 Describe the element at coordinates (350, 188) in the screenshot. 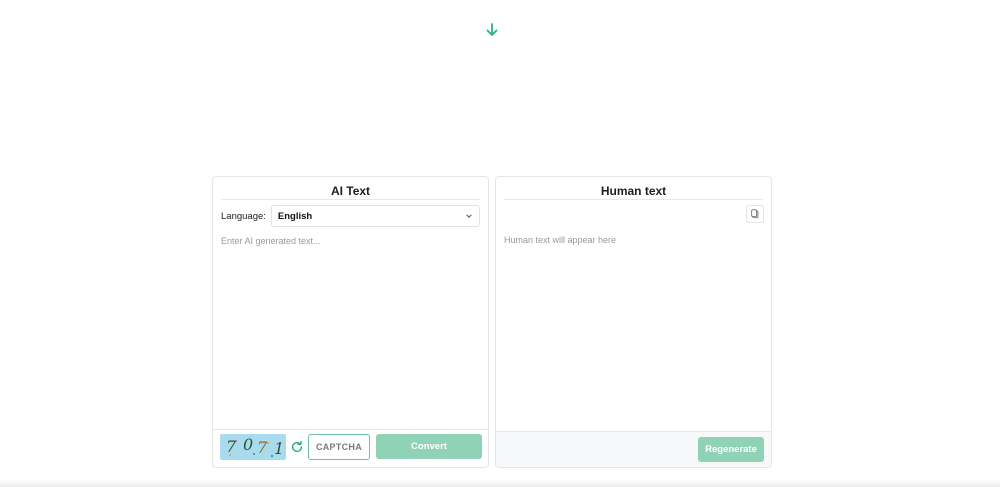

I see `ai-text-title: AI Text` at that location.